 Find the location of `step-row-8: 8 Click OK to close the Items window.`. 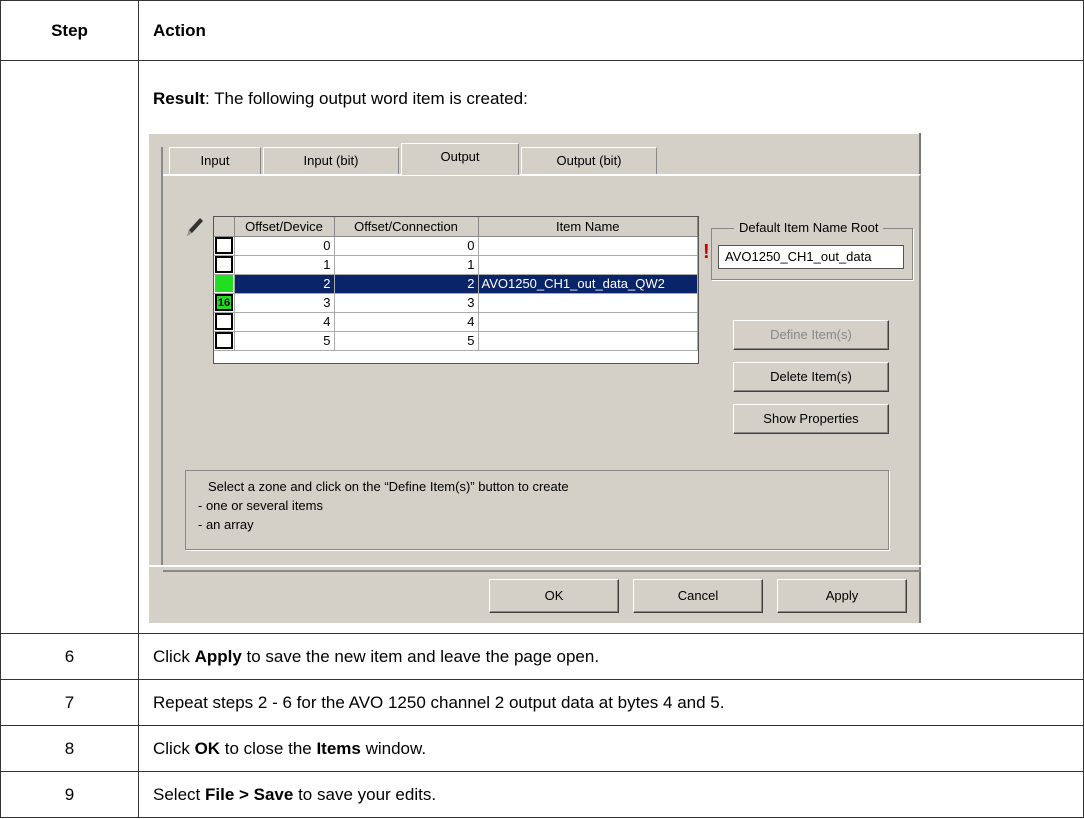

step-row-8: 8 Click OK to close the Items window. is located at coordinates (542, 748).